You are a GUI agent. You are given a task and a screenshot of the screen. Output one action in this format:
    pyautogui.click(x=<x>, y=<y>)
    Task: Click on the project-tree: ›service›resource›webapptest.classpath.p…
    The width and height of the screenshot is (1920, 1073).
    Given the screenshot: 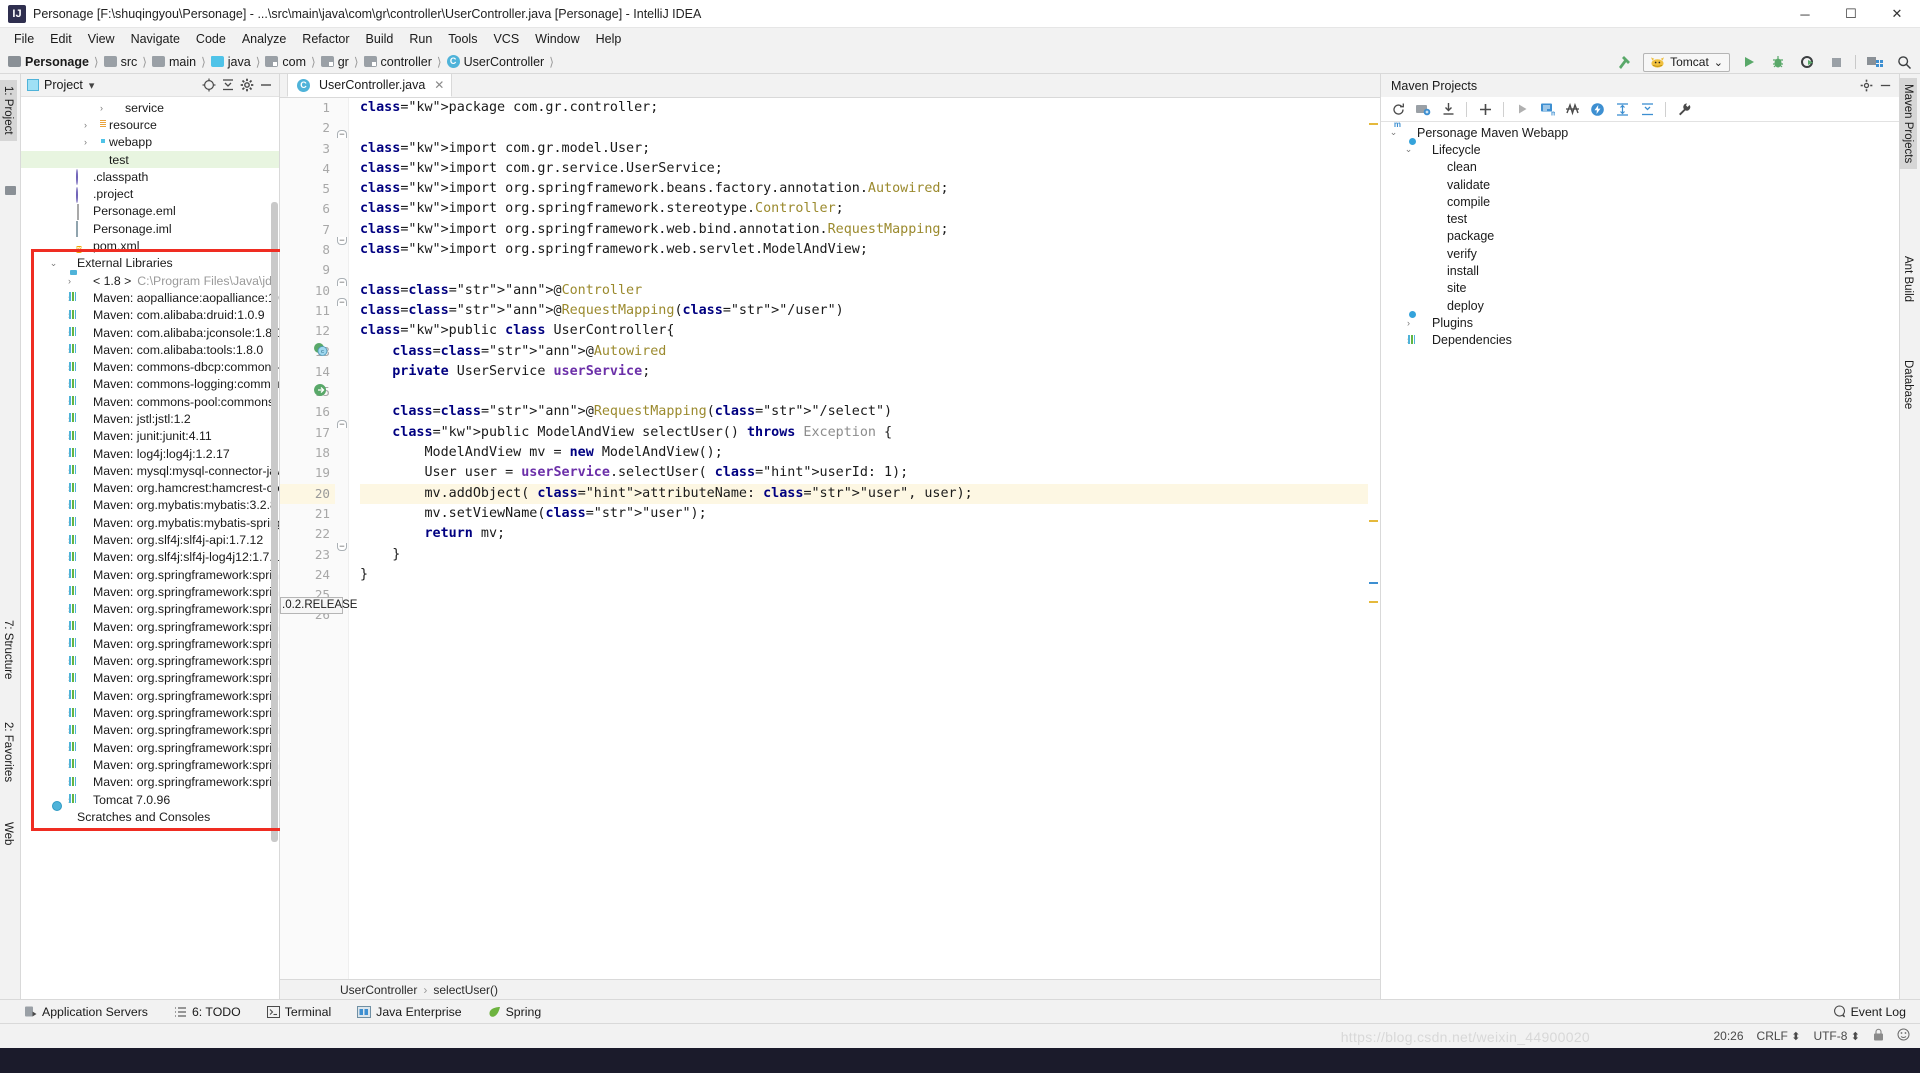 What is the action you would take?
    pyautogui.click(x=150, y=548)
    